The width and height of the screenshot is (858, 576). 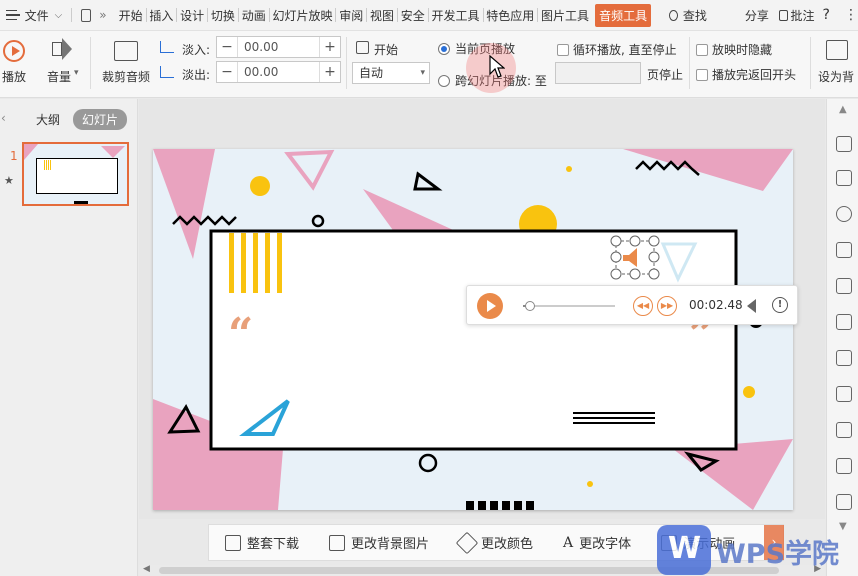 I want to click on collapse-right-icon: ▲, so click(x=843, y=109).